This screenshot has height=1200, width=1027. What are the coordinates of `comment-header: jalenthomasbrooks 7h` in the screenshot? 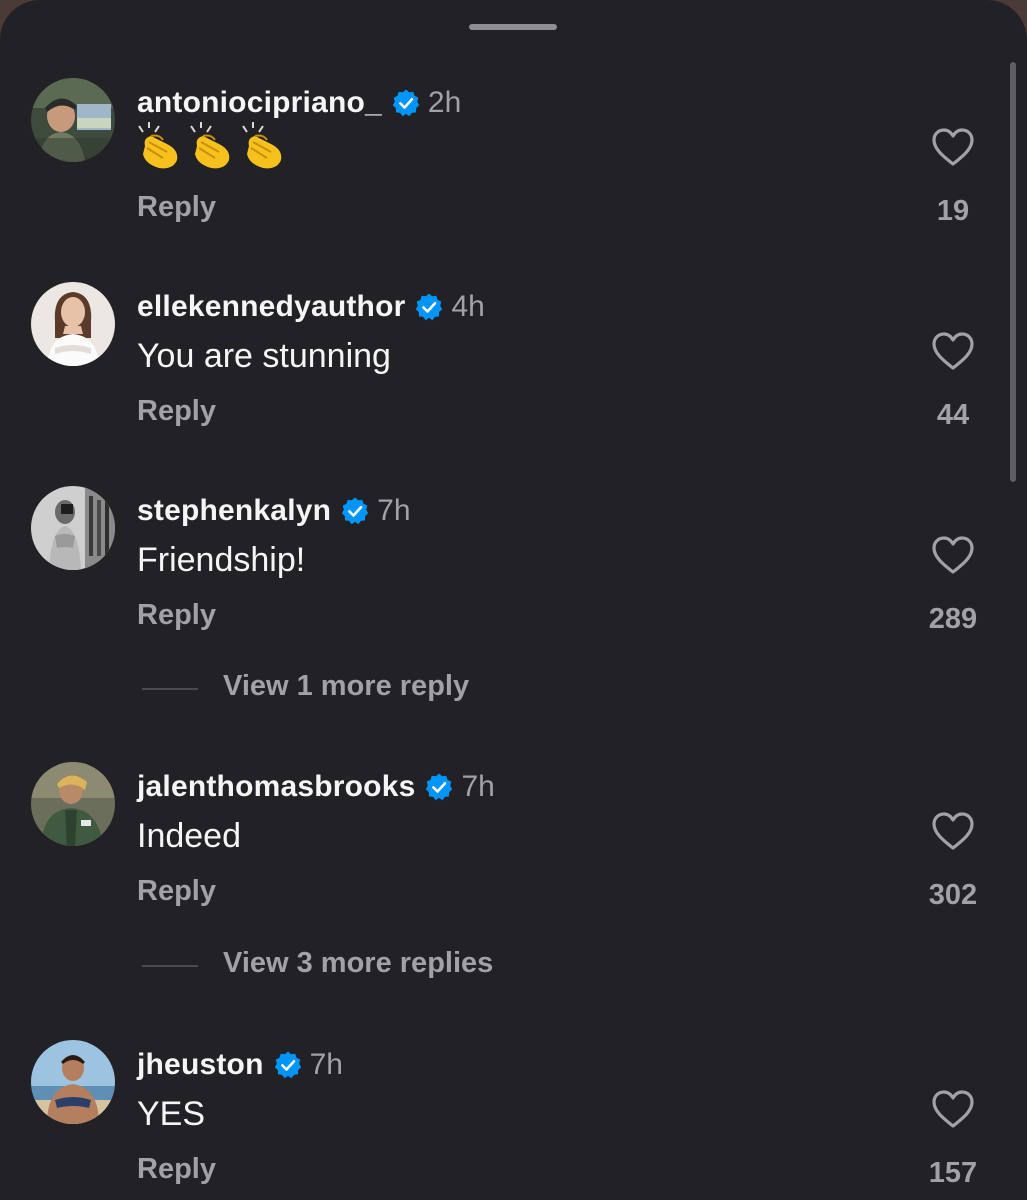 It's located at (316, 787).